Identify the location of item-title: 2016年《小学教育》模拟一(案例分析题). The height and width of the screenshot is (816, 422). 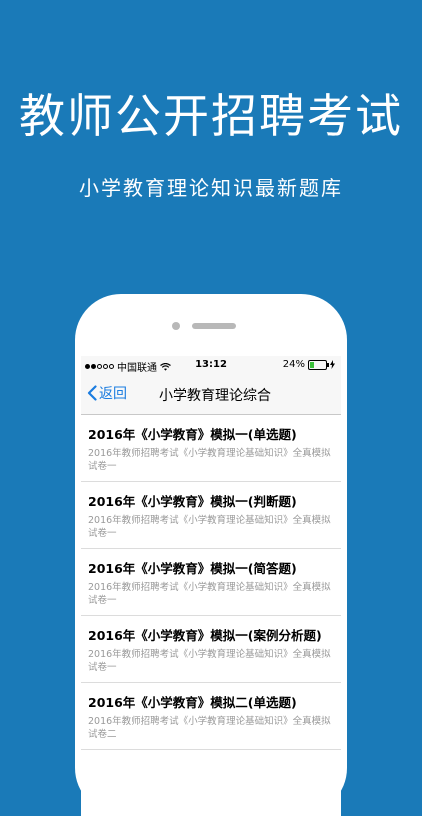
(205, 635).